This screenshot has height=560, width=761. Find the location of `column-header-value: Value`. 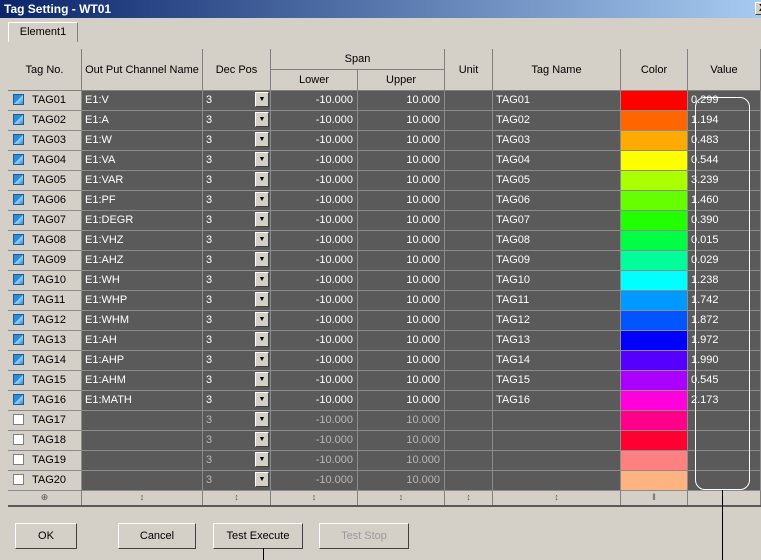

column-header-value: Value is located at coordinates (724, 70).